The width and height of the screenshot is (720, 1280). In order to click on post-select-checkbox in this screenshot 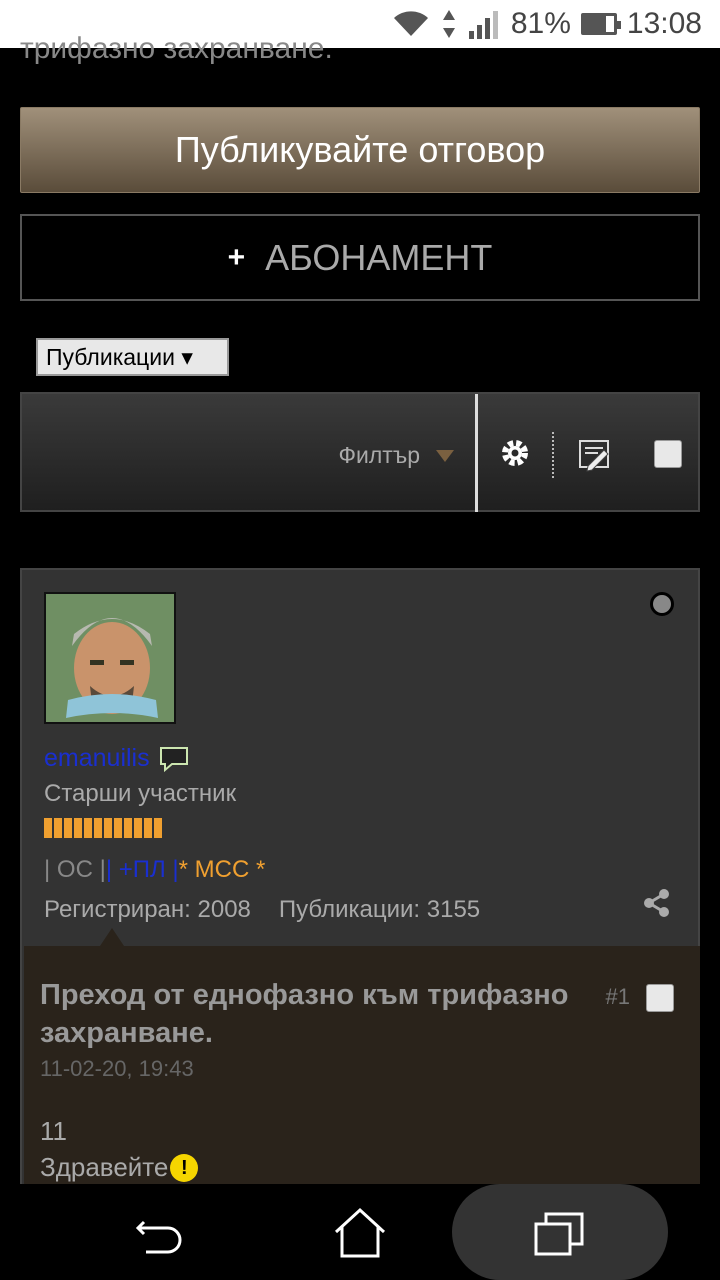, I will do `click(660, 998)`.